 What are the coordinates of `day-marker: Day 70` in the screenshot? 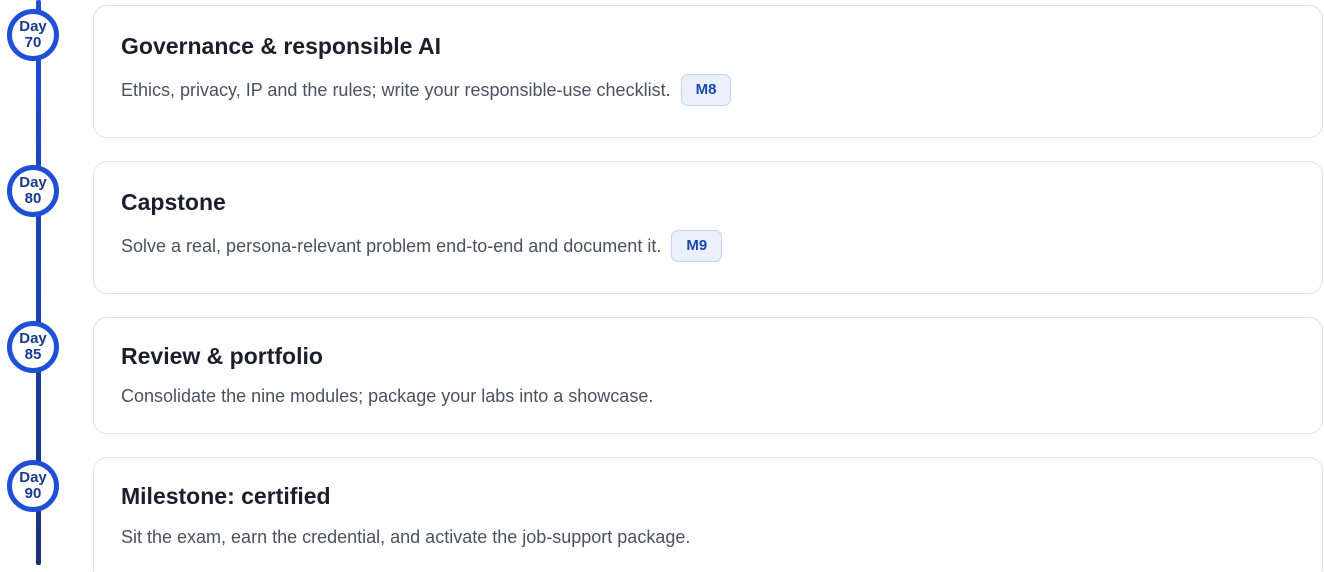 It's located at (33, 35).